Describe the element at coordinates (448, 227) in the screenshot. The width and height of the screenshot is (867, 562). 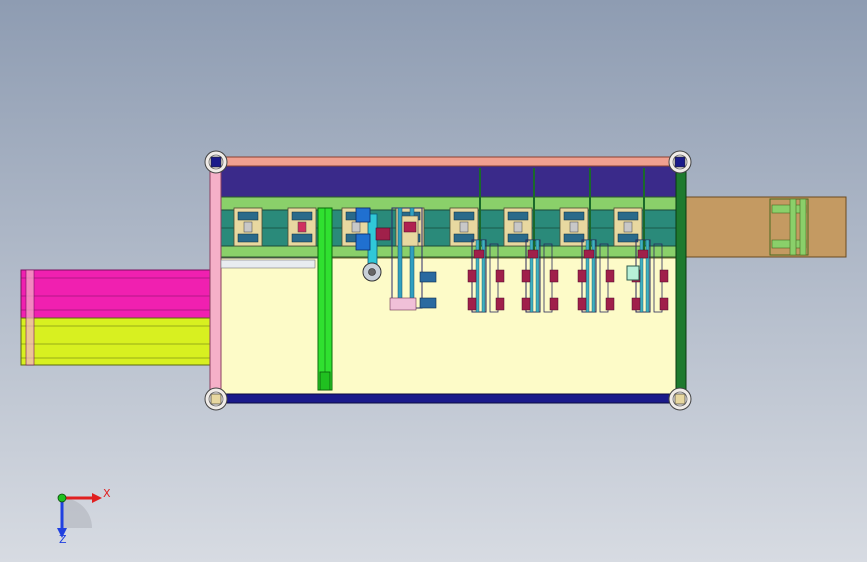
I see `transfer-conveyor` at that location.